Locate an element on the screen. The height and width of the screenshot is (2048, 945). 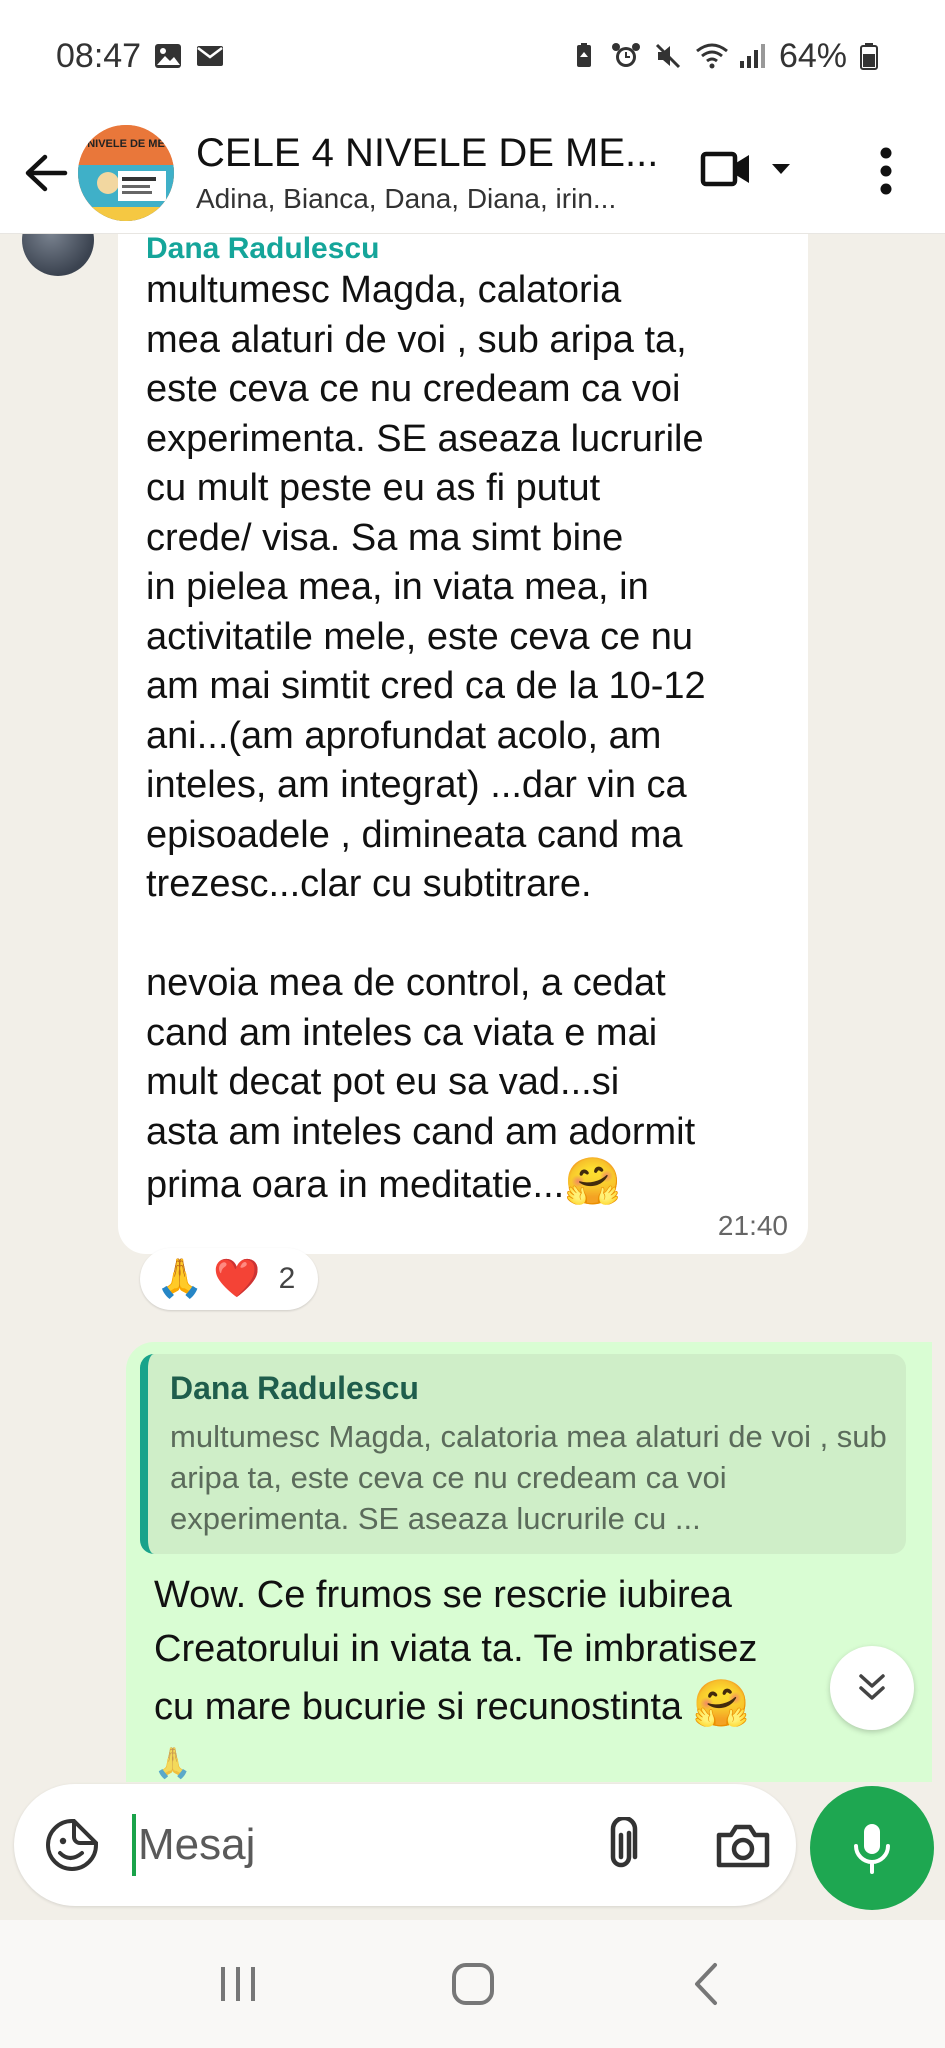
group-avatar: NIVELE DE ME is located at coordinates (126, 172).